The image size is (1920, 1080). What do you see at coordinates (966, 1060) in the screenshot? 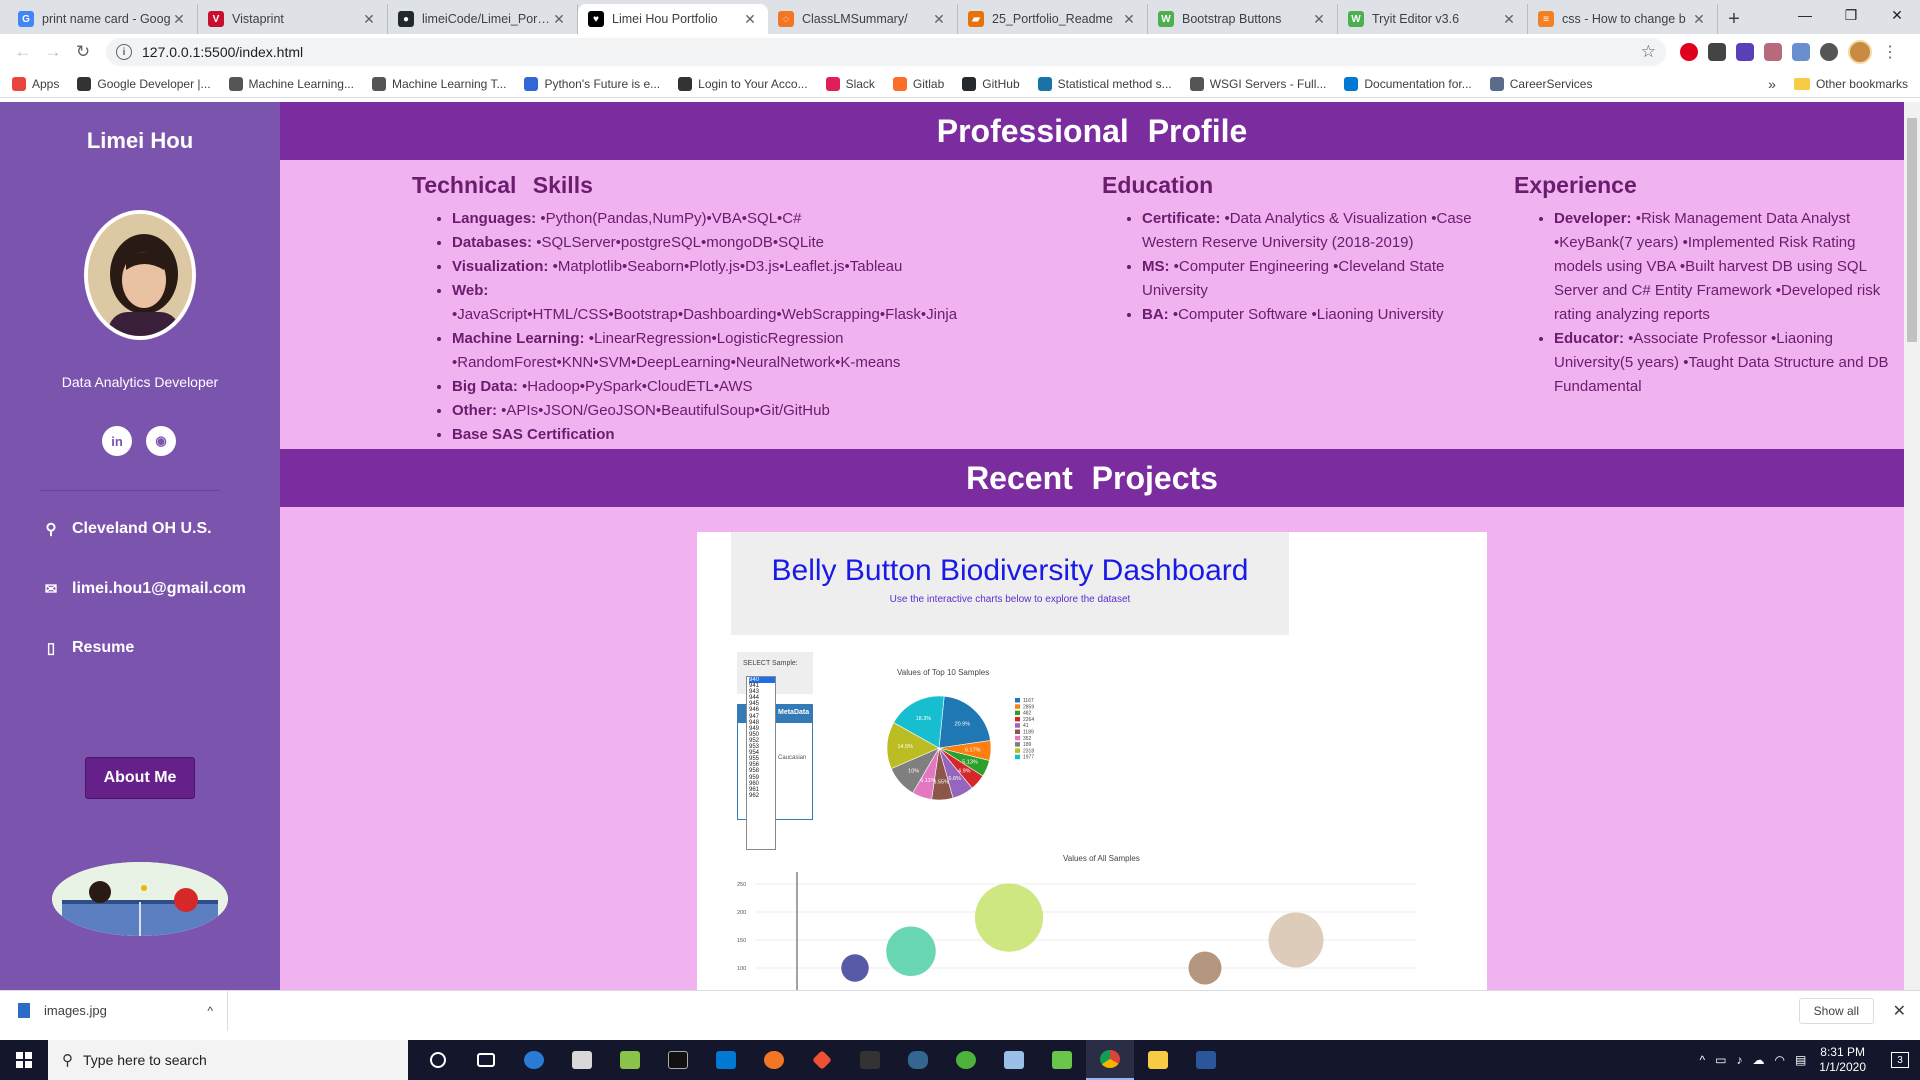
I see `mongodb-icon` at bounding box center [966, 1060].